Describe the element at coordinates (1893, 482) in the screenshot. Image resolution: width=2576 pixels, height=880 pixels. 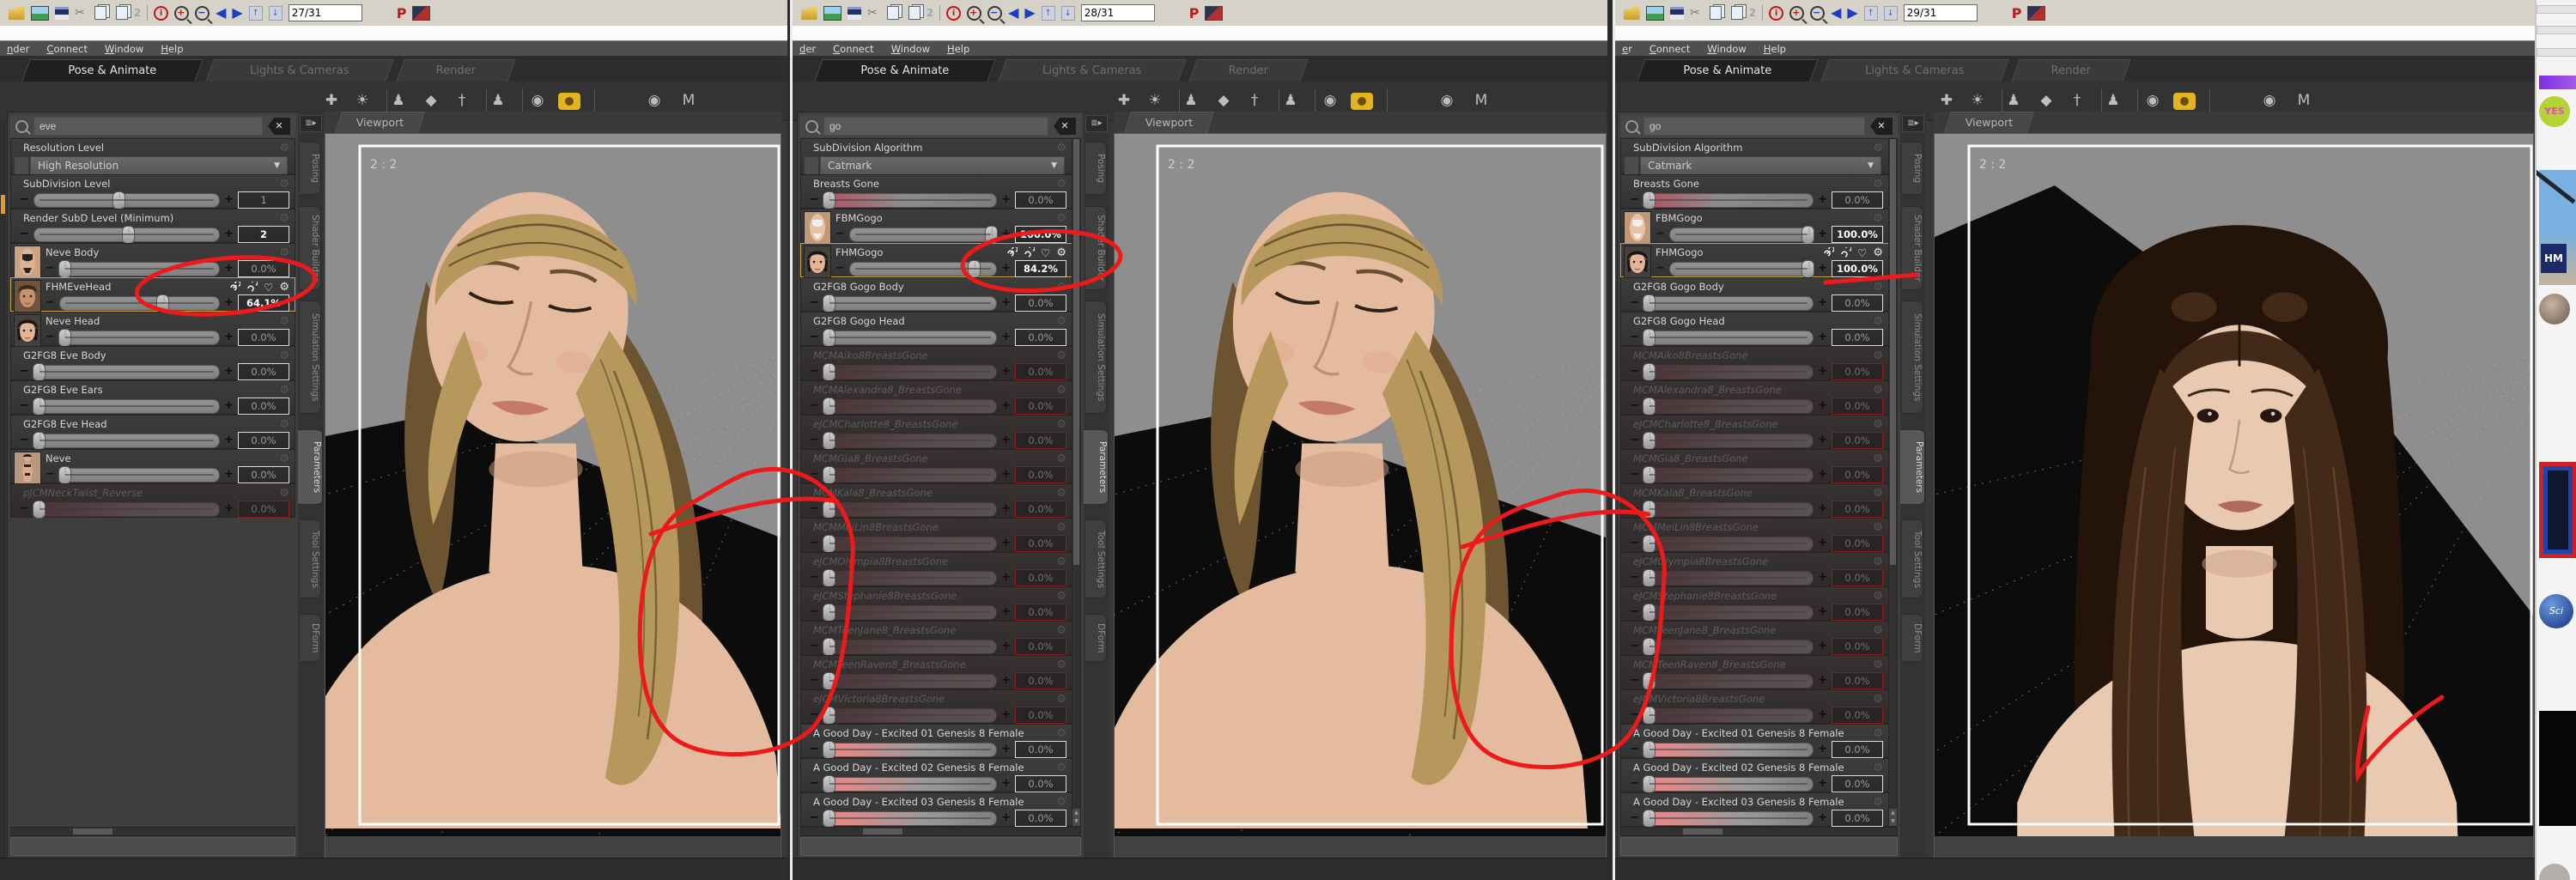
I see `vertical-scrollbar: ▲ ▼` at that location.